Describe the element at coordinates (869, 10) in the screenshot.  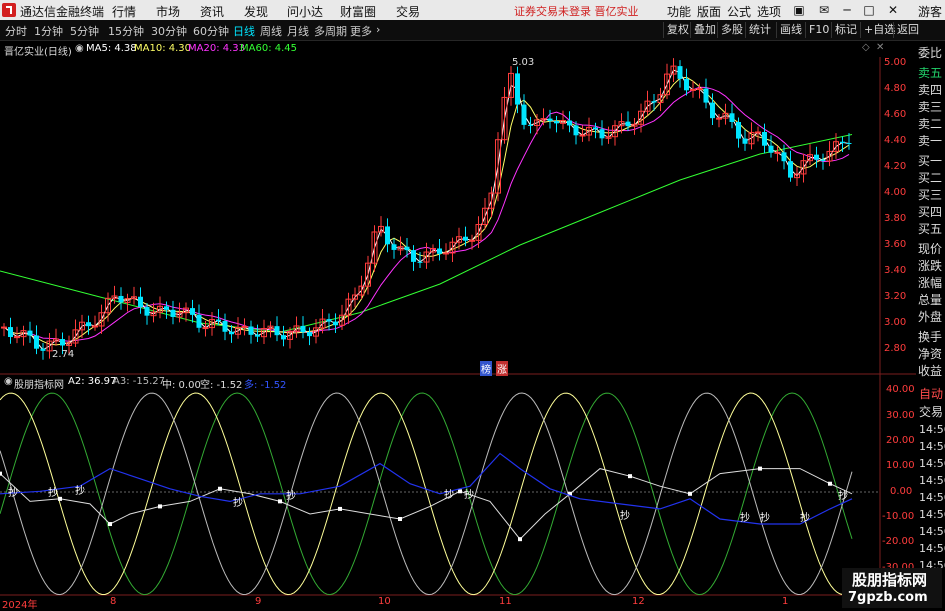
I see `maximize-icon: □` at that location.